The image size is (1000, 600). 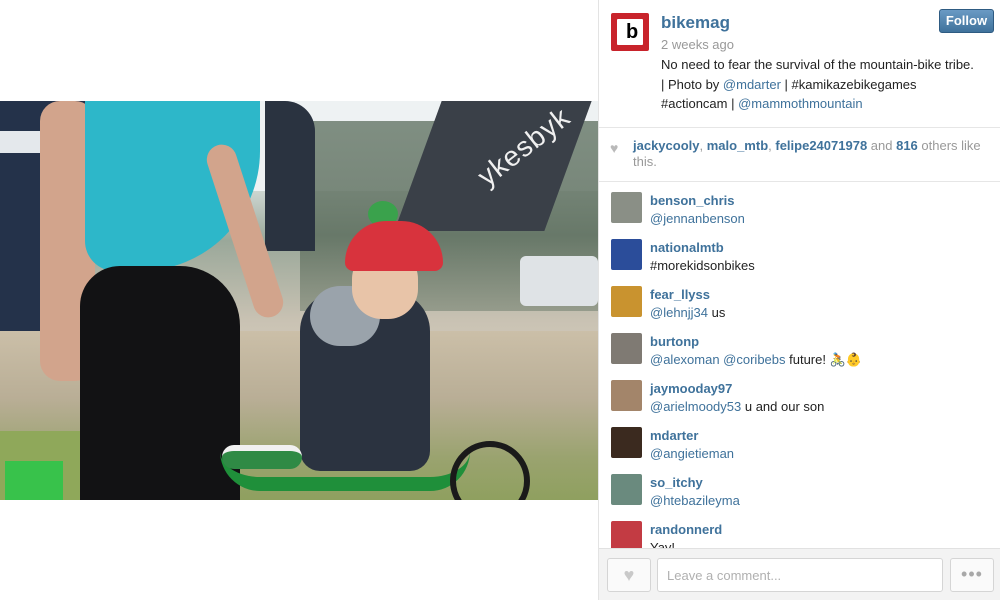 I want to click on comment-body: future! 🚴👶, so click(x=823, y=359).